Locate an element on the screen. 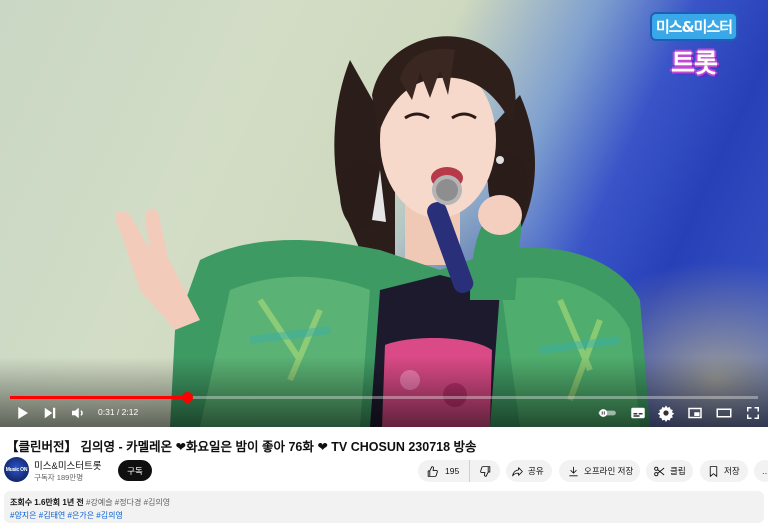 This screenshot has height=523, width=768. show-logo-bottom: 트롯 is located at coordinates (694, 64).